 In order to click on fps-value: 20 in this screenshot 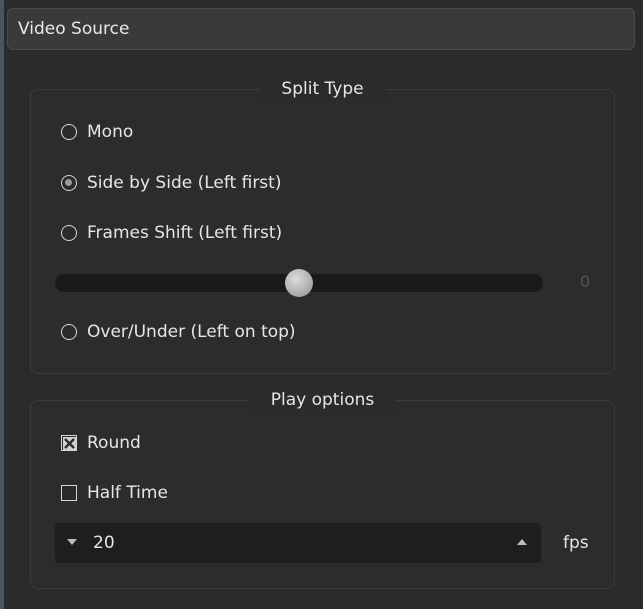, I will do `click(104, 543)`.